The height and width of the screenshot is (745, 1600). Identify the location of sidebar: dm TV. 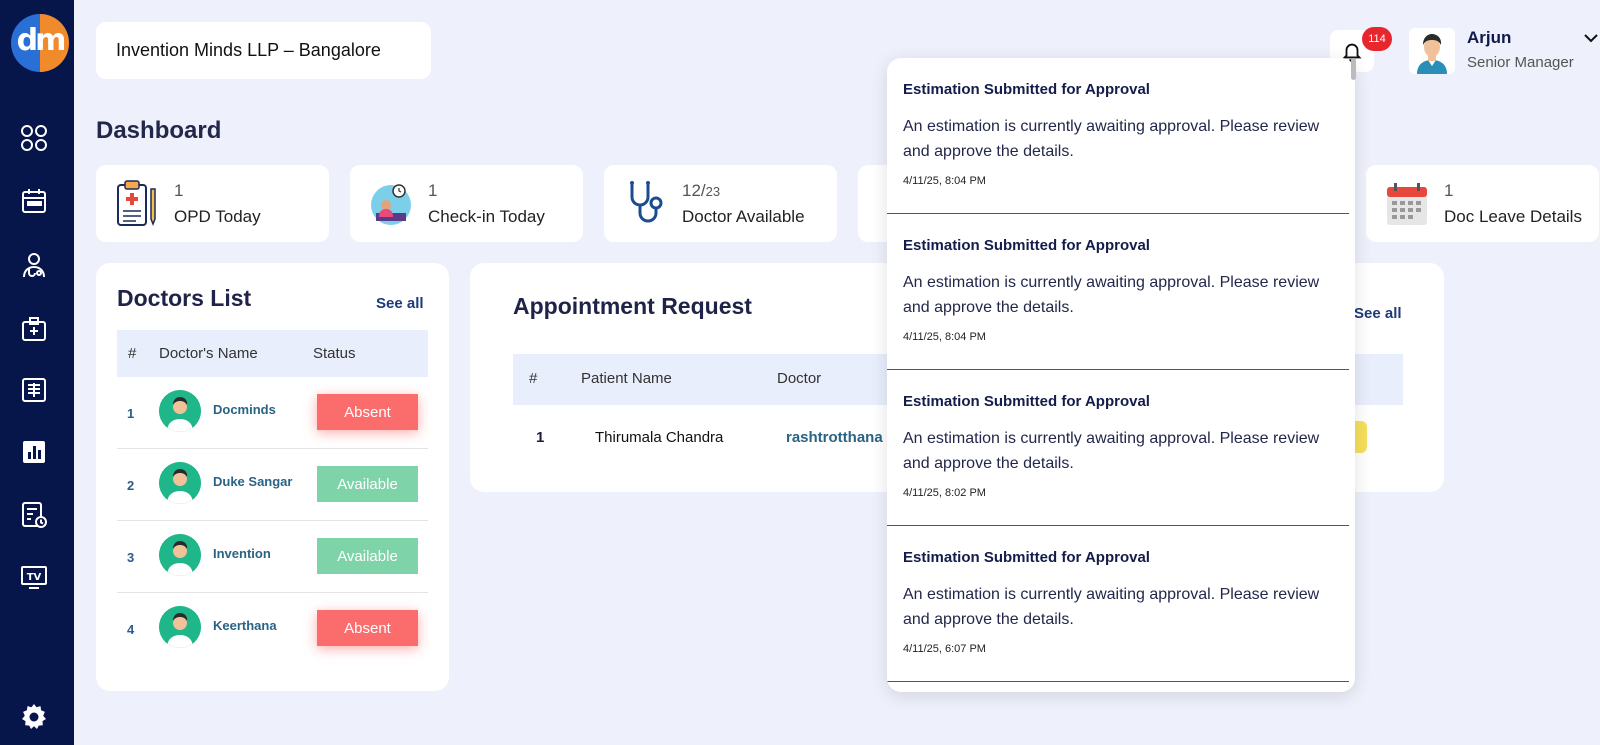
(37, 372).